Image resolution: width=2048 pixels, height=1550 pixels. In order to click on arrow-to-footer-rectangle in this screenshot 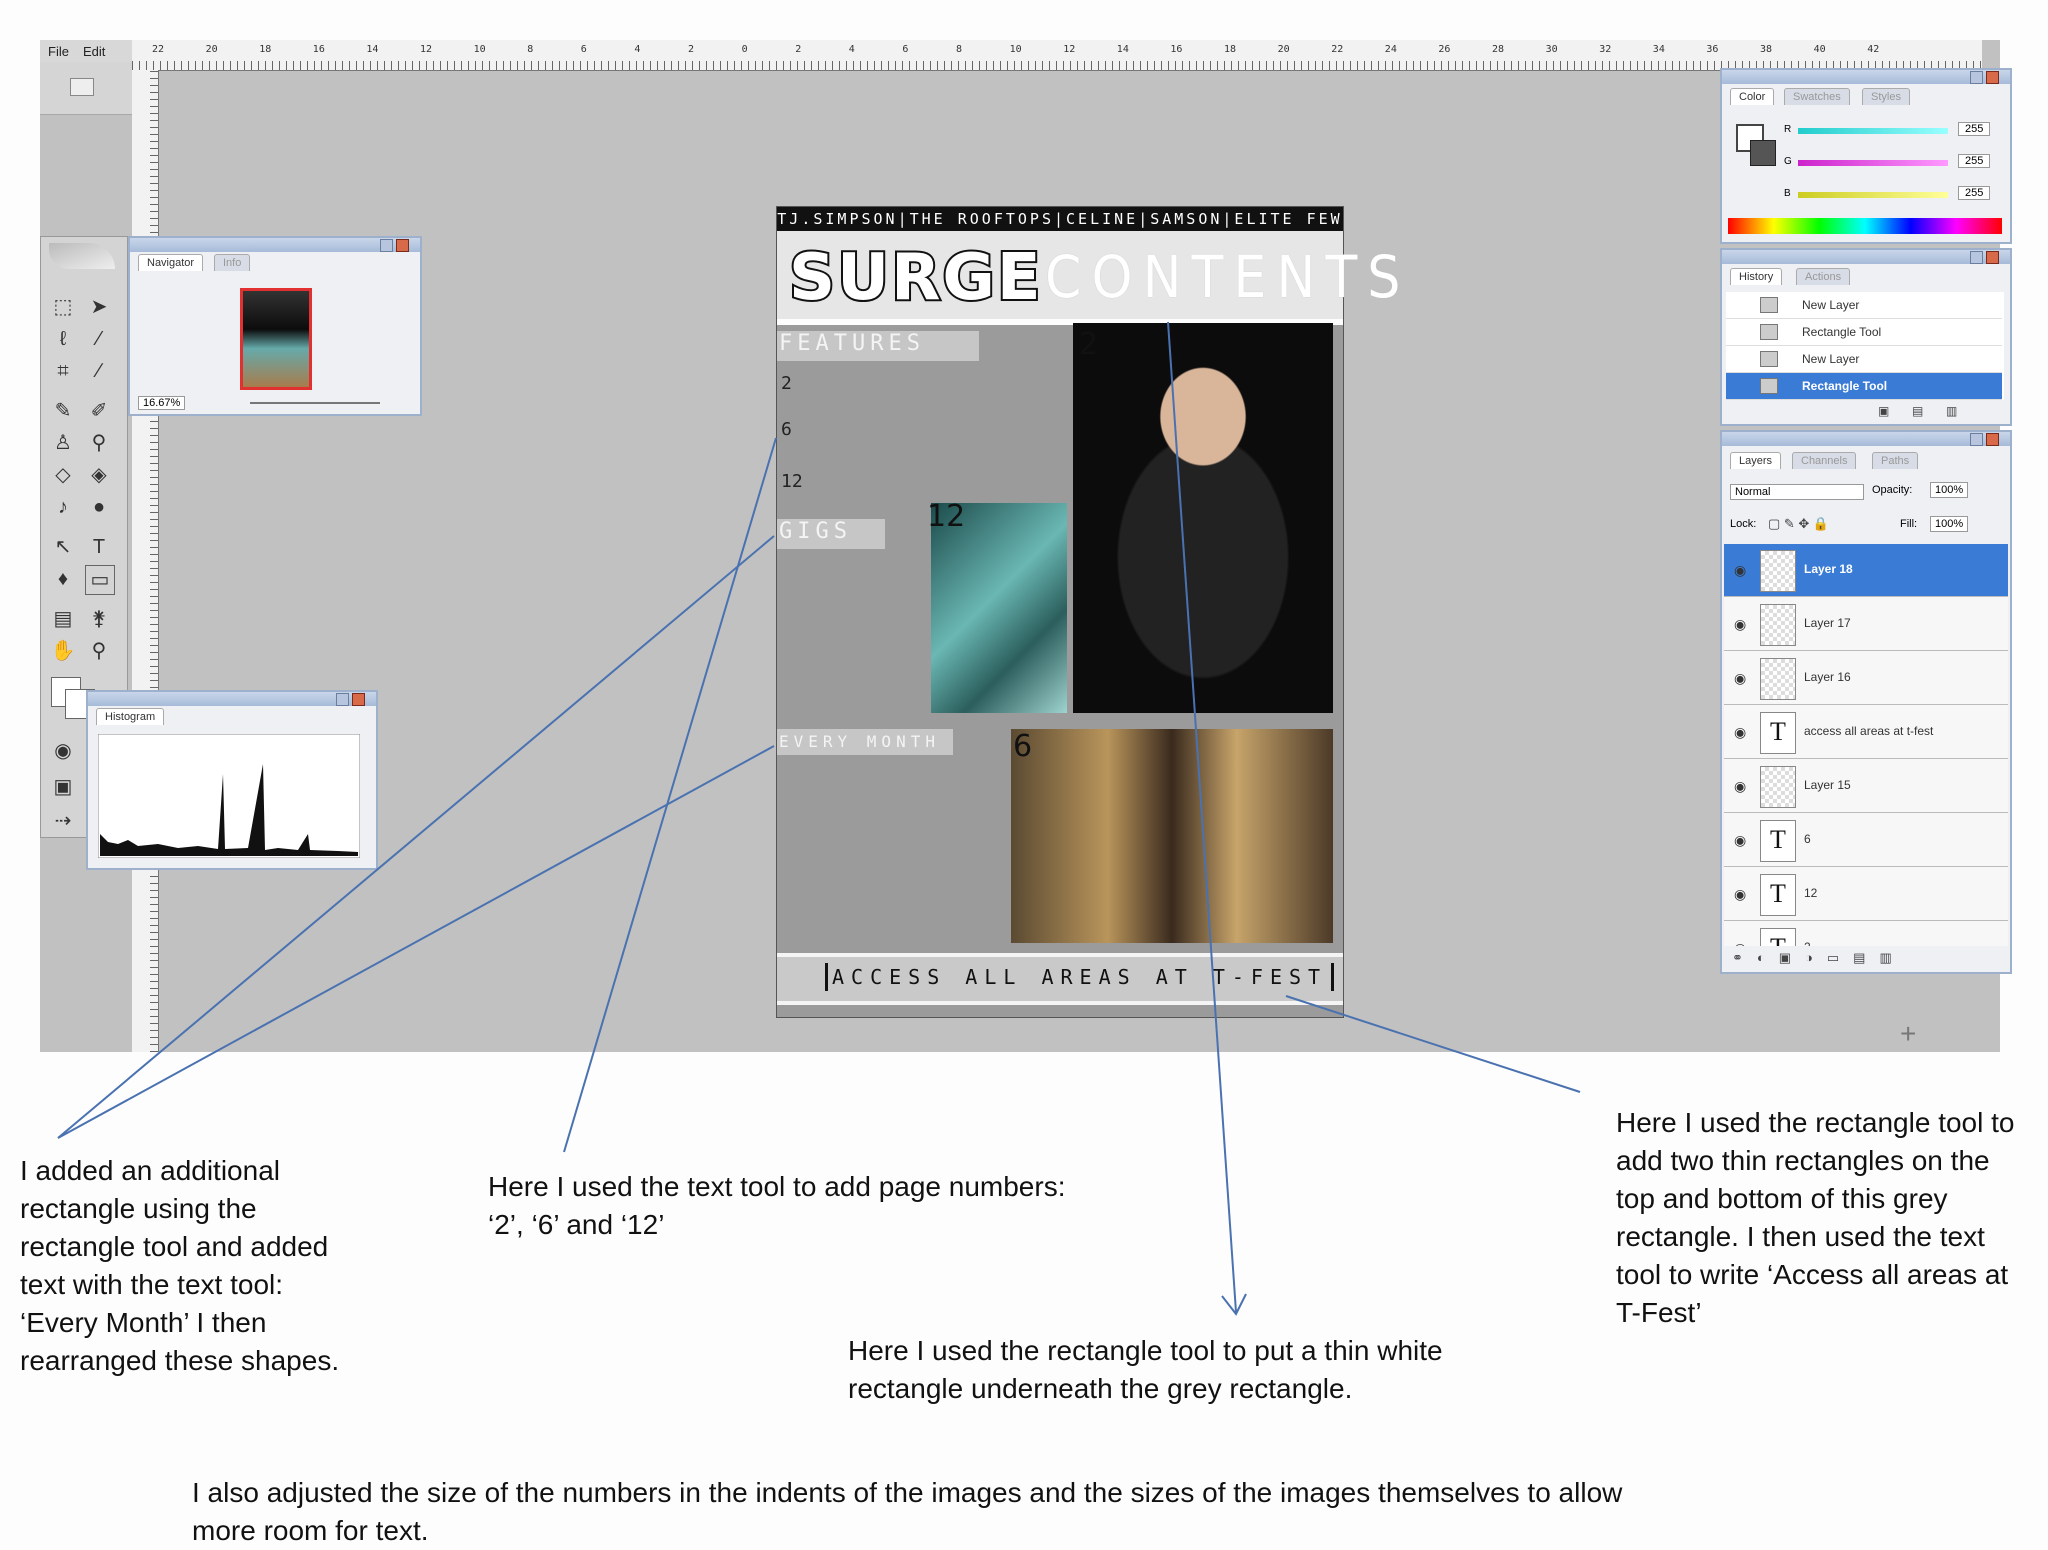, I will do `click(1433, 1044)`.